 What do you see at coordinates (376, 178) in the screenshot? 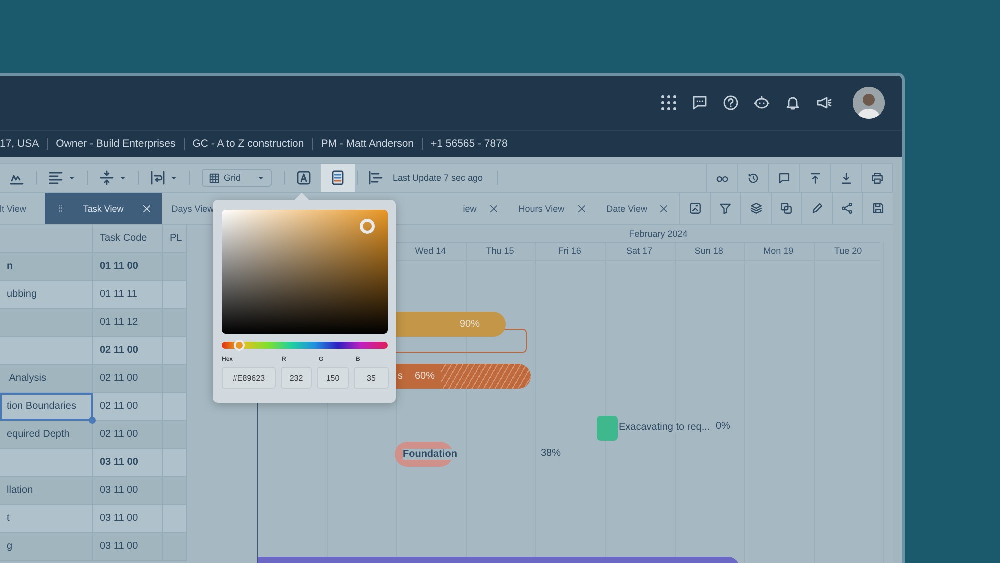
I see `timeline-icon` at bounding box center [376, 178].